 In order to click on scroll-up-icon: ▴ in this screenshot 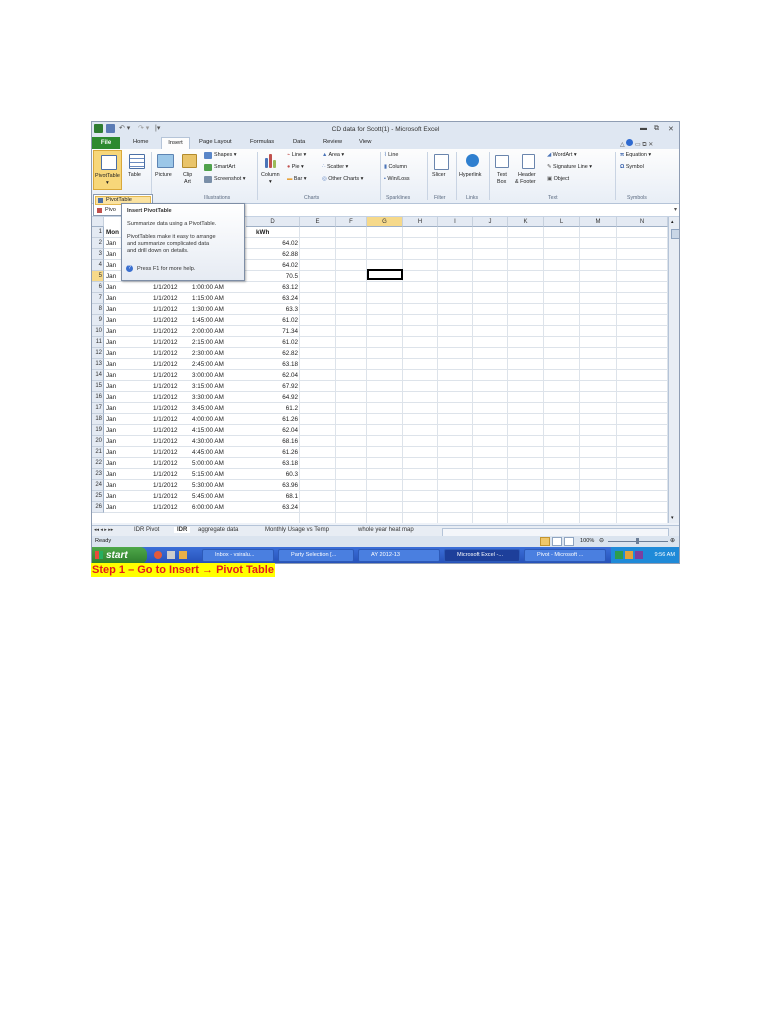, I will do `click(672, 222)`.